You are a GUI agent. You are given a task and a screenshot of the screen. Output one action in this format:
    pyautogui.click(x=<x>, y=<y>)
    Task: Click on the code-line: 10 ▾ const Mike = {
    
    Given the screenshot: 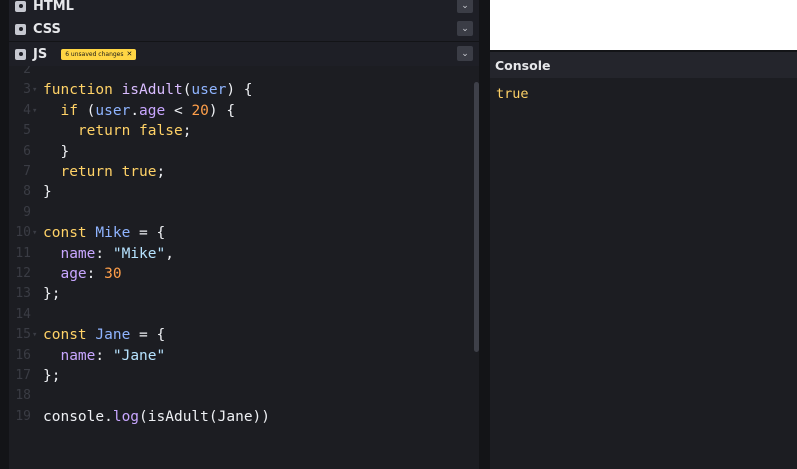 What is the action you would take?
    pyautogui.click(x=239, y=233)
    